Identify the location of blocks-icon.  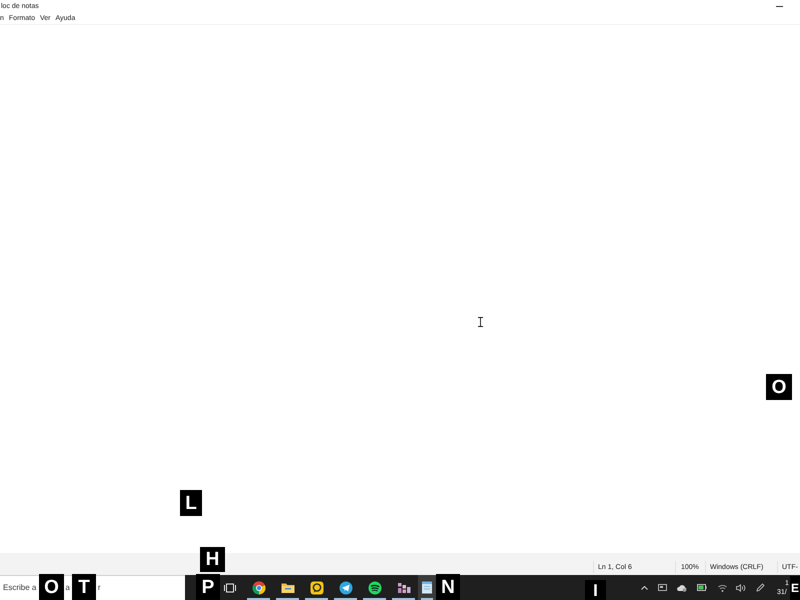
(403, 588).